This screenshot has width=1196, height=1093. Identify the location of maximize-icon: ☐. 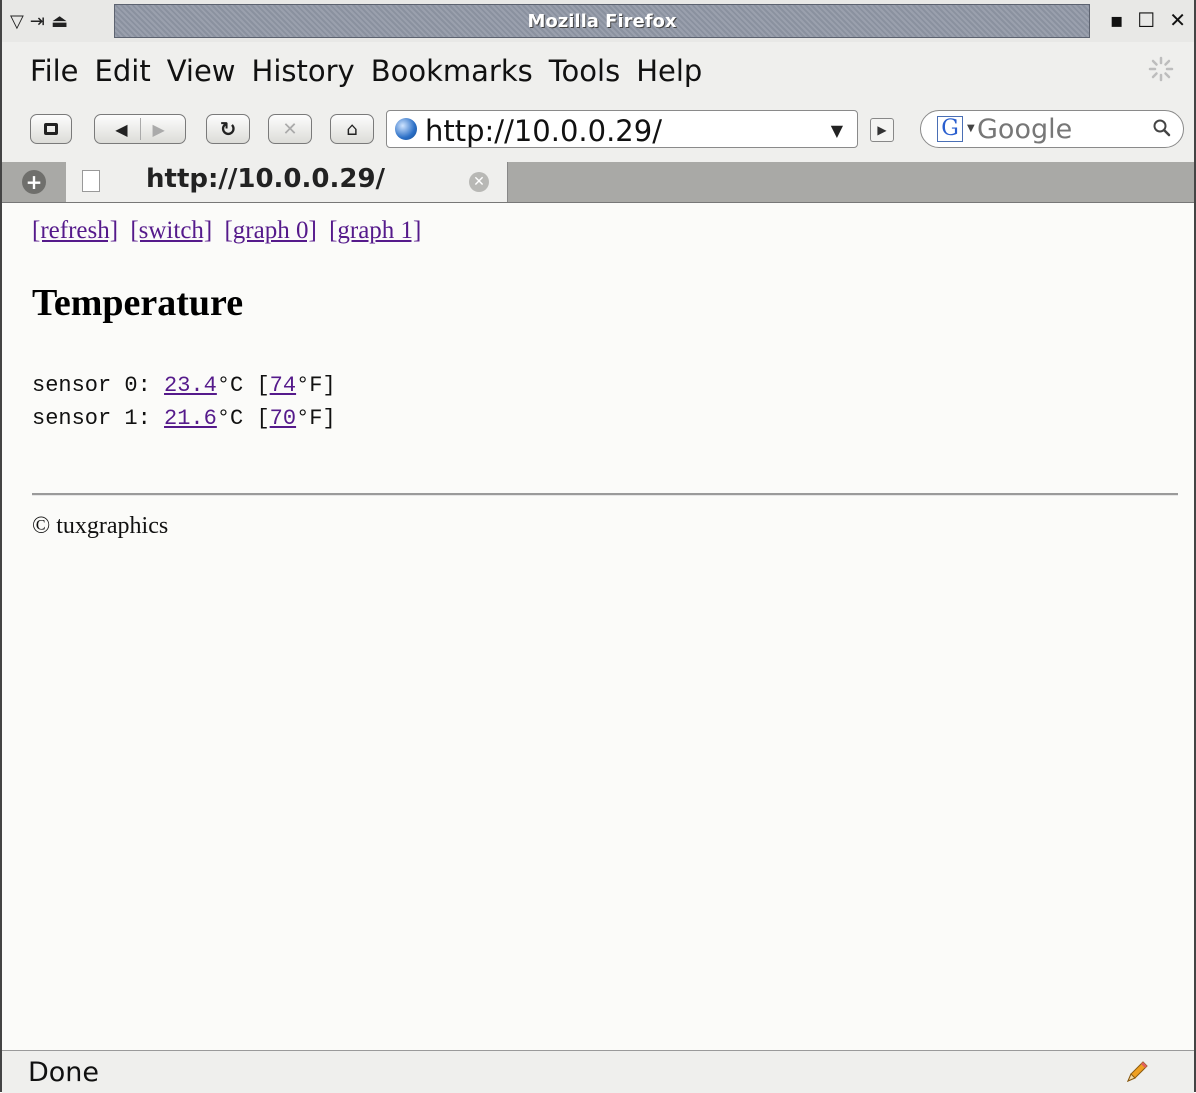
(1146, 20).